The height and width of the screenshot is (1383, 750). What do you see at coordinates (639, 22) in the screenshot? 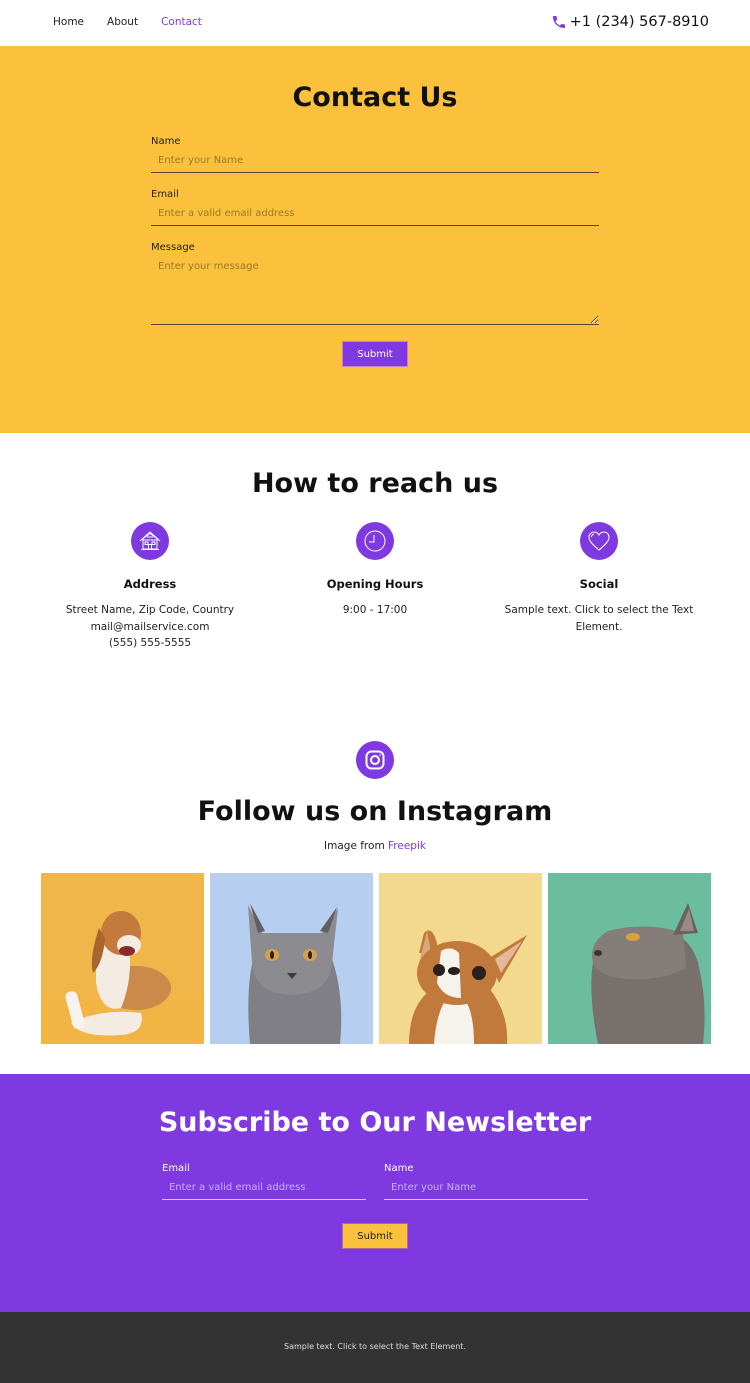
I see `phone-number: +1 (234) 567-8910` at bounding box center [639, 22].